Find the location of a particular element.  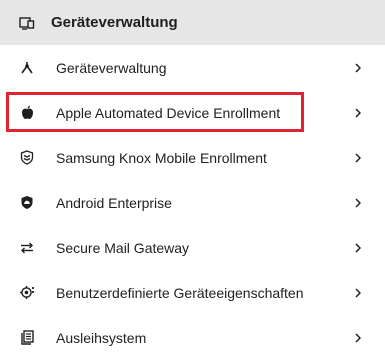

device-gear-icon is located at coordinates (27, 293).